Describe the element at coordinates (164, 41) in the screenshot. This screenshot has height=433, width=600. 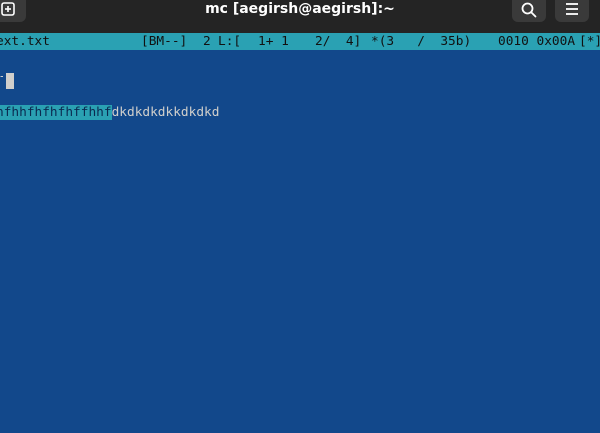
I see `status-mode: [BM--]` at that location.